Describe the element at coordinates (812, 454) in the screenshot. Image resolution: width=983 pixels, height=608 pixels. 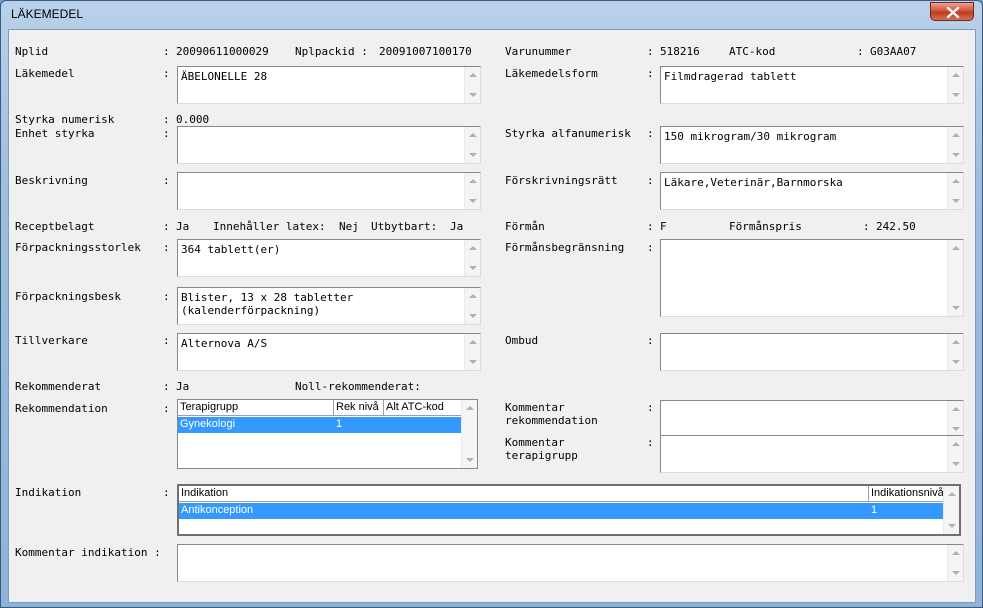
I see `kommentar-terapigrupp-field` at that location.